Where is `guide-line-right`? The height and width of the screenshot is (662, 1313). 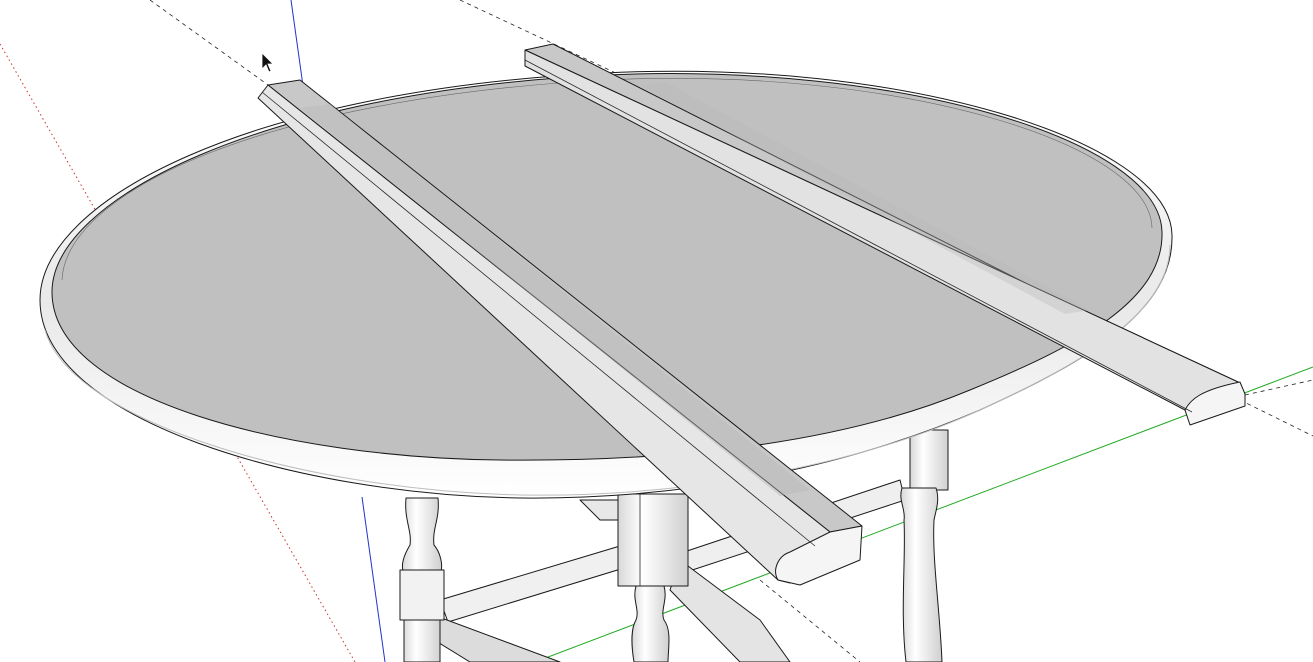
guide-line-right is located at coordinates (1276, 418).